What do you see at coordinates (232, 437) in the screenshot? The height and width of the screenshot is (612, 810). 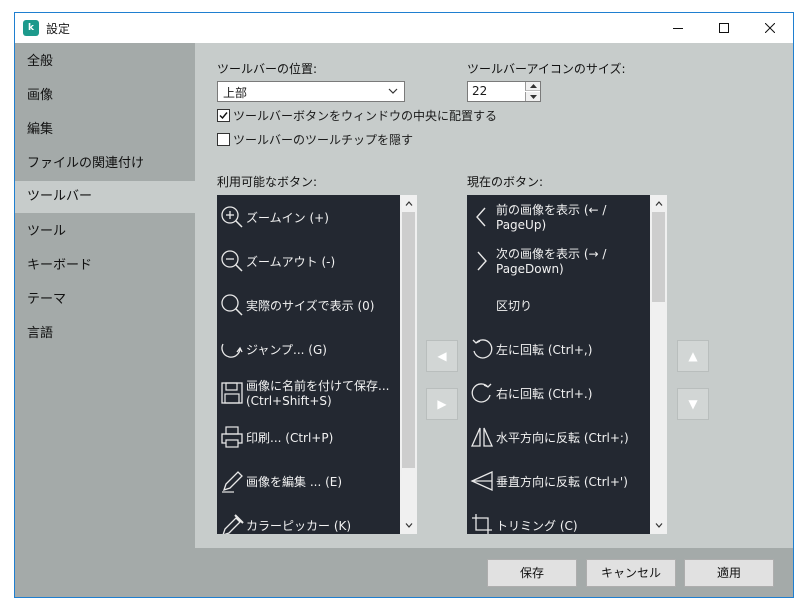 I see `print-icon` at bounding box center [232, 437].